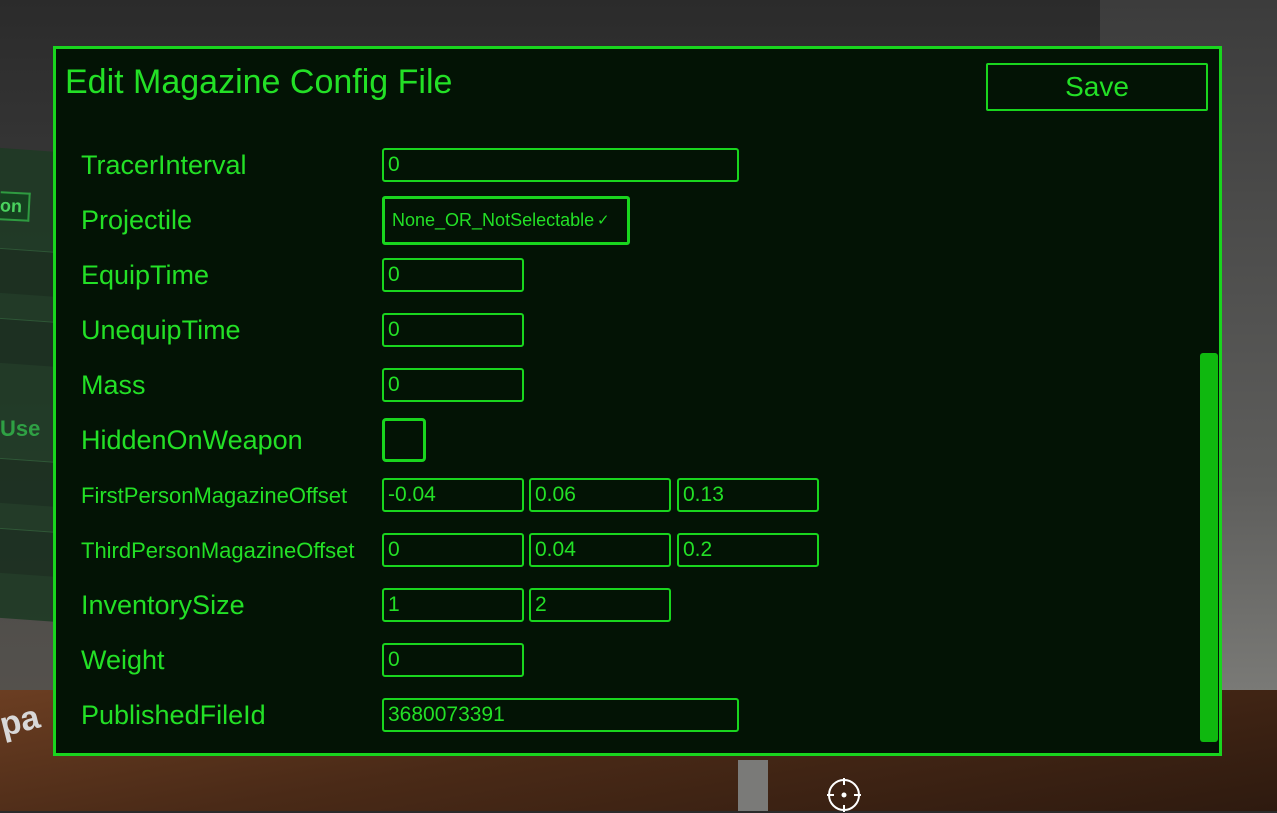 The width and height of the screenshot is (1277, 813). What do you see at coordinates (214, 495) in the screenshot?
I see `first-person-offset-label: FirstPersonMagazineOffset` at bounding box center [214, 495].